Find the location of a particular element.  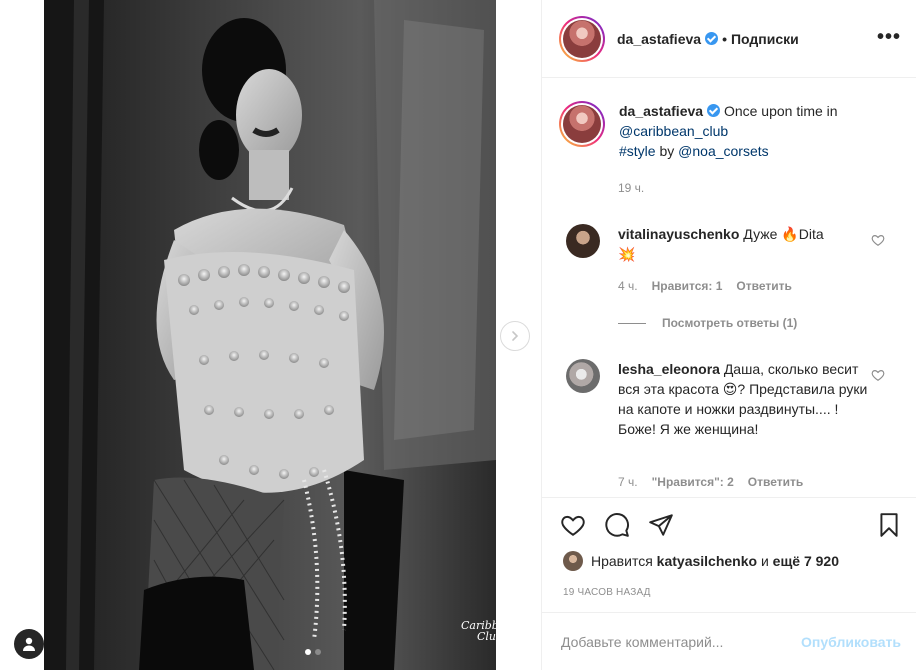

comment-meta: 4 ч. Нравится: 1 Ответить is located at coordinates (705, 286).